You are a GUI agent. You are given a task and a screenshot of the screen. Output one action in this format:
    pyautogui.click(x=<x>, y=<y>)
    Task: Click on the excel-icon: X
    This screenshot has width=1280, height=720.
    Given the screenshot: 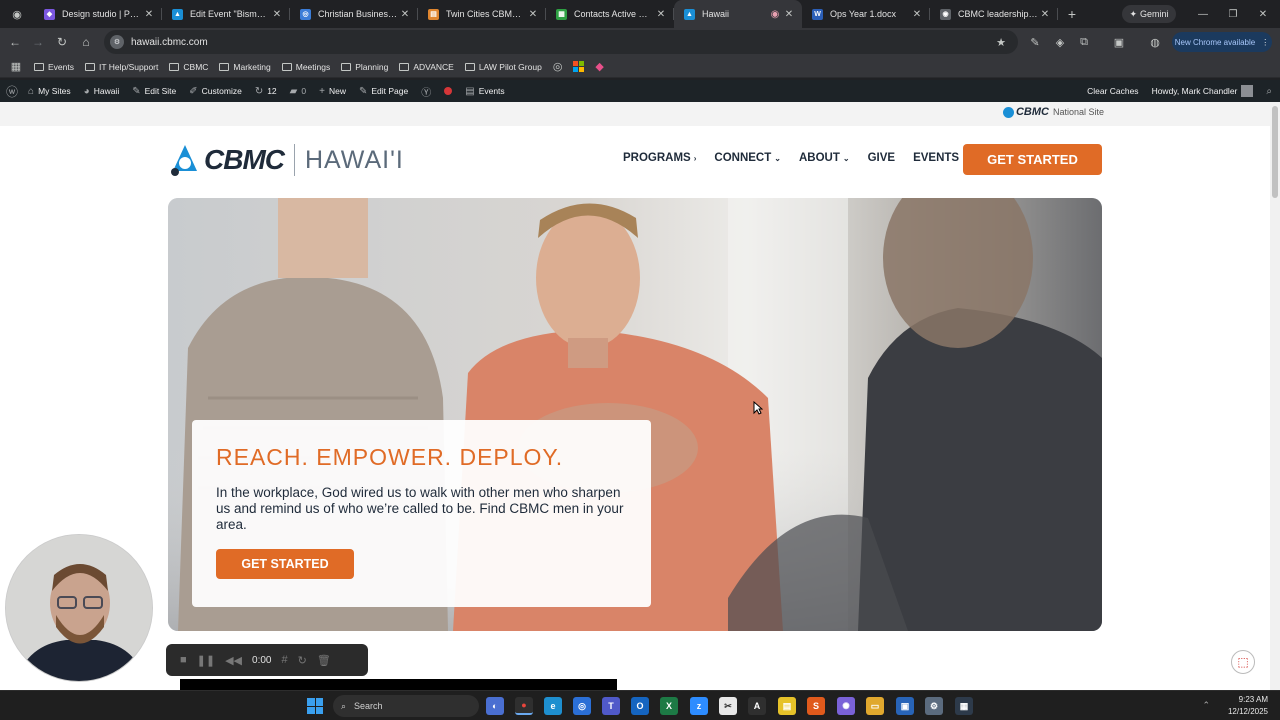 What is the action you would take?
    pyautogui.click(x=669, y=706)
    